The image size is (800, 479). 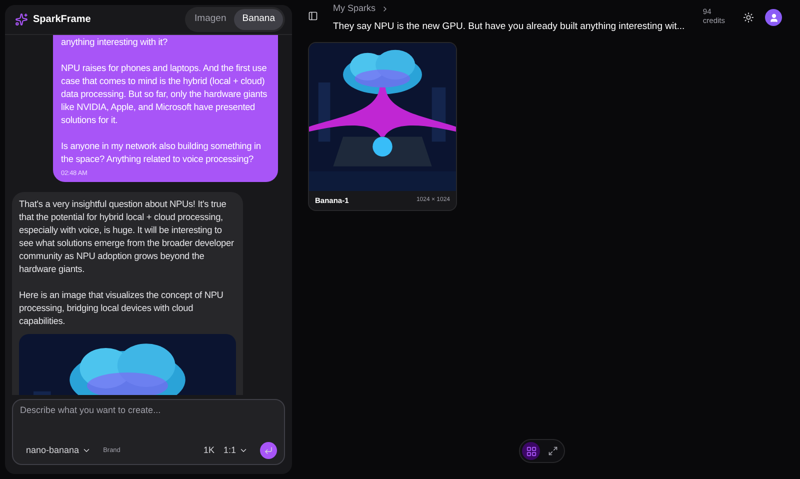 What do you see at coordinates (59, 451) in the screenshot?
I see `model-dropdown: nano-banana` at bounding box center [59, 451].